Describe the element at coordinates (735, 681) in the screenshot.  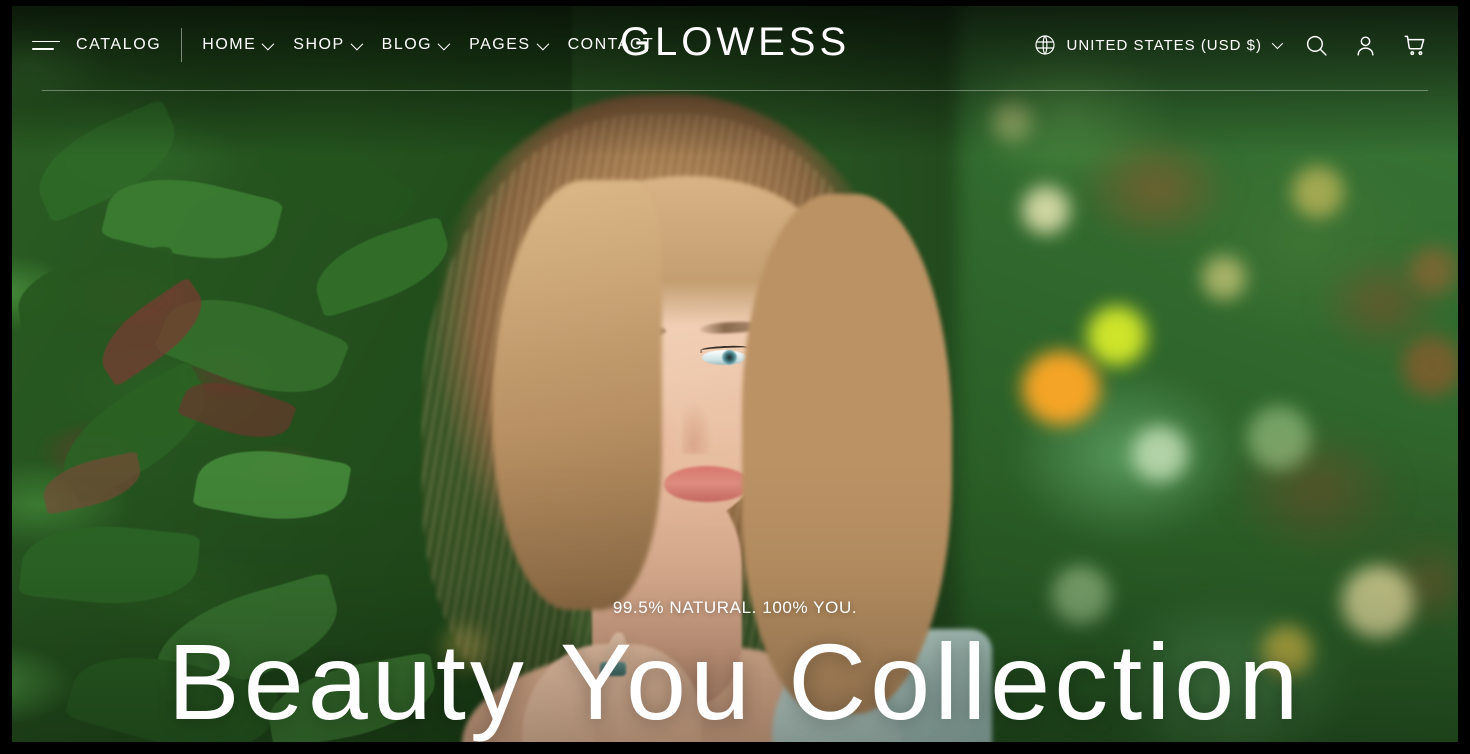
I see `hero-headline: Beauty You Collection` at that location.